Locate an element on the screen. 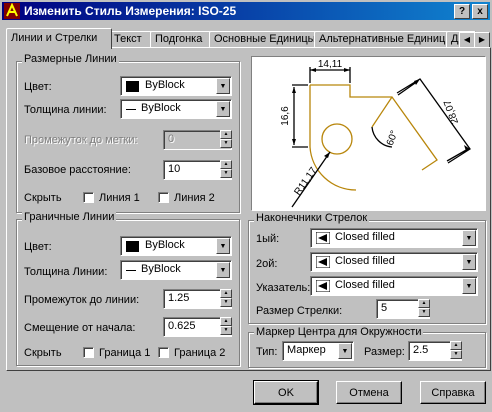 The height and width of the screenshot is (412, 492). help-button: Справка is located at coordinates (453, 392).